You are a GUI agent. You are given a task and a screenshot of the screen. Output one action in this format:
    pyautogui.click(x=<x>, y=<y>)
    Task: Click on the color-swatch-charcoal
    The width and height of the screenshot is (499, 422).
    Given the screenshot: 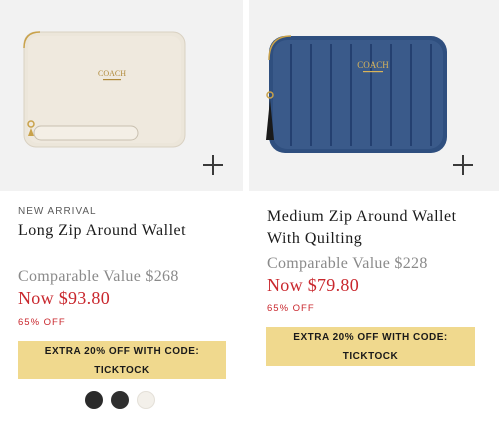 What is the action you would take?
    pyautogui.click(x=120, y=400)
    